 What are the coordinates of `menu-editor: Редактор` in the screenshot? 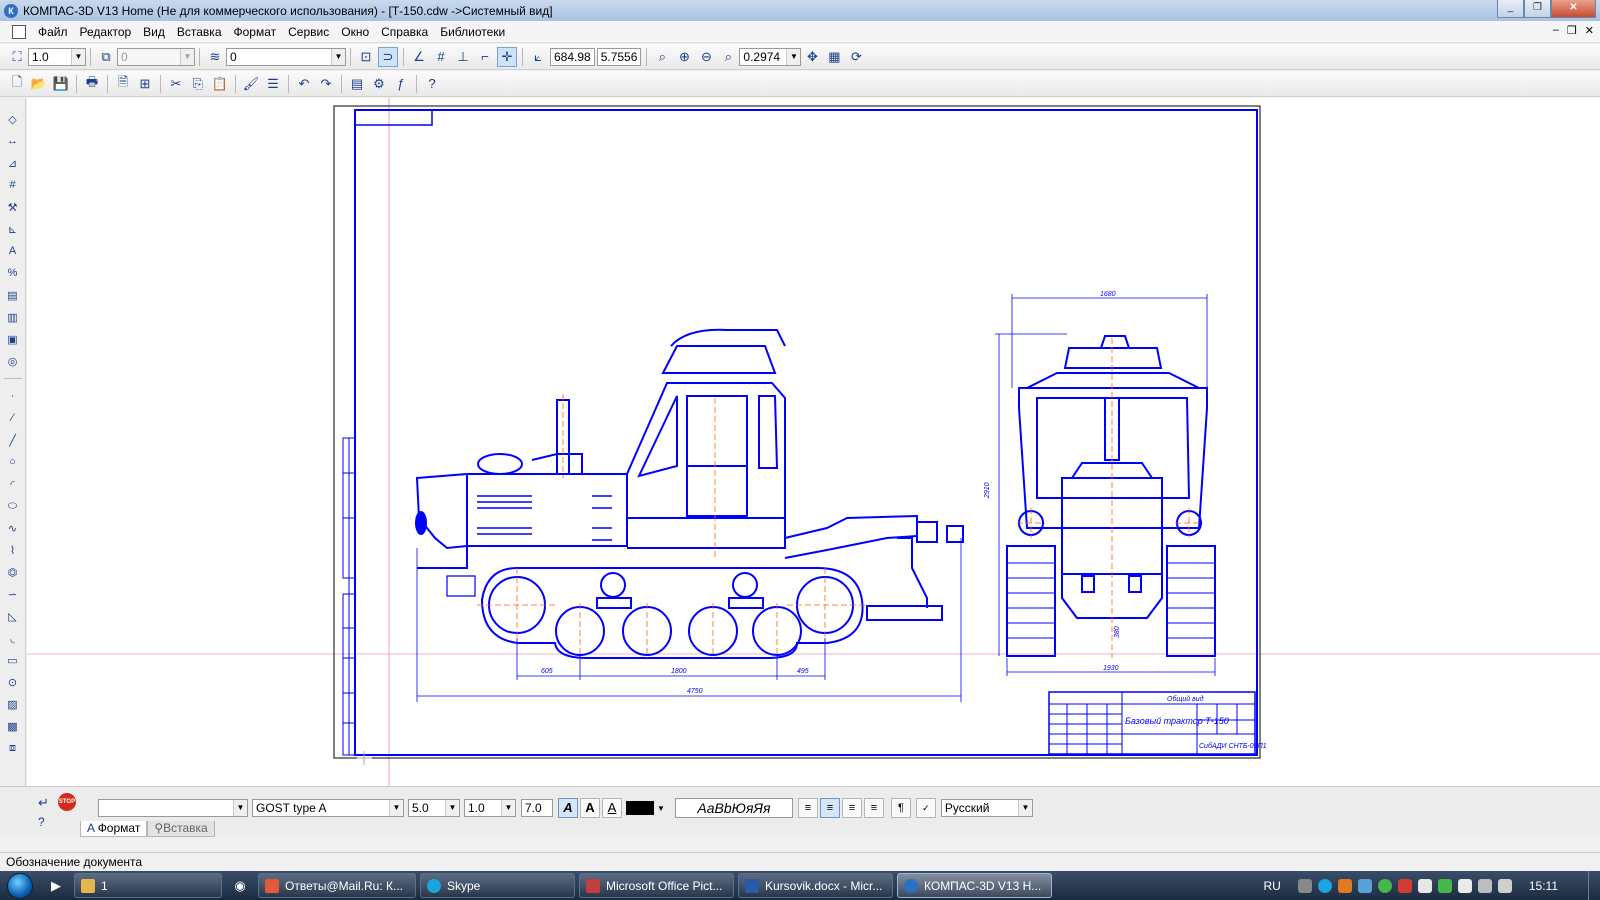 It's located at (106, 32).